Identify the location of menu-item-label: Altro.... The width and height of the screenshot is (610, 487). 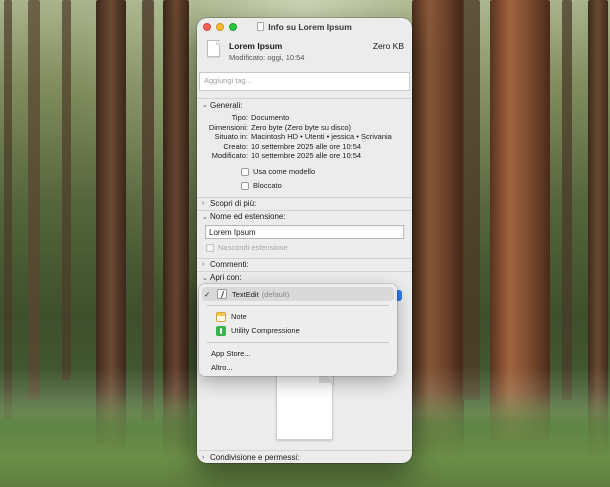
(222, 367).